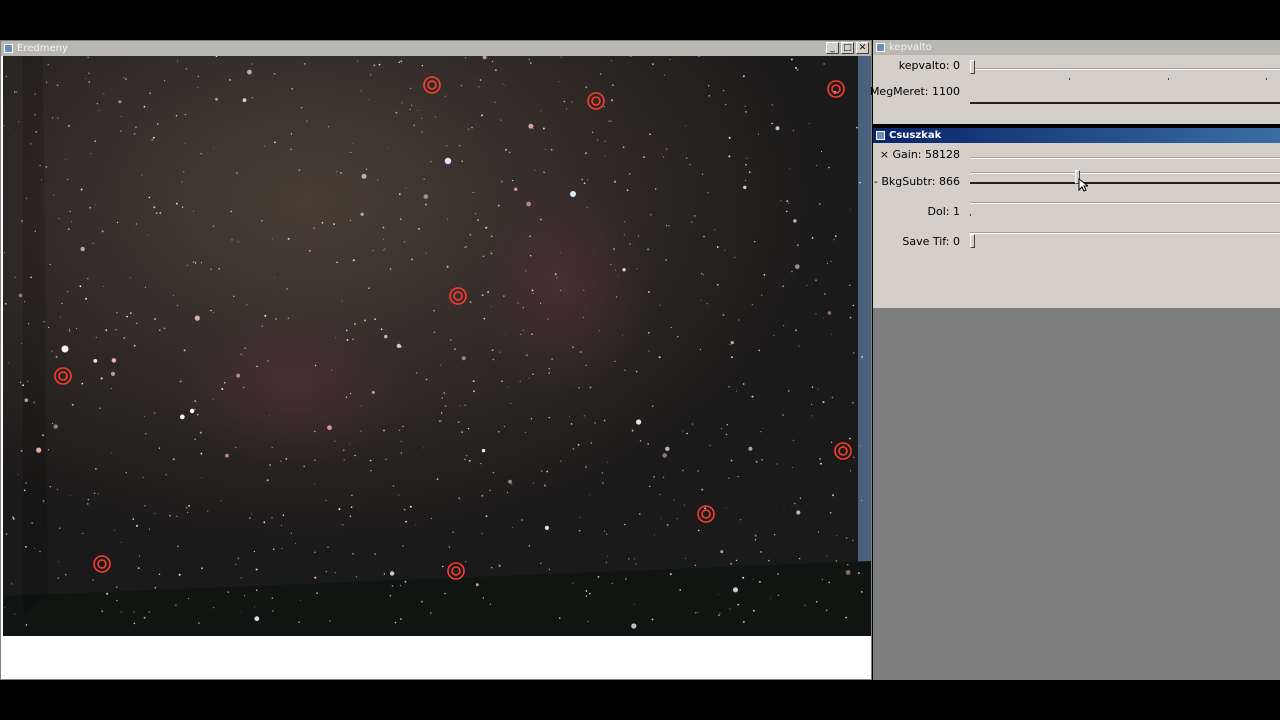 This screenshot has height=720, width=1280. I want to click on slider-megmeret: MegMeret: 1100, so click(1075, 94).